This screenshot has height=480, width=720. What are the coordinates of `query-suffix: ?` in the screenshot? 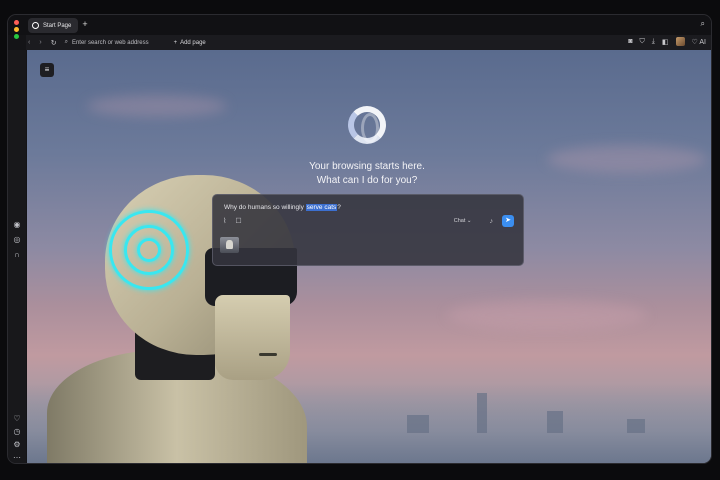 It's located at (339, 207).